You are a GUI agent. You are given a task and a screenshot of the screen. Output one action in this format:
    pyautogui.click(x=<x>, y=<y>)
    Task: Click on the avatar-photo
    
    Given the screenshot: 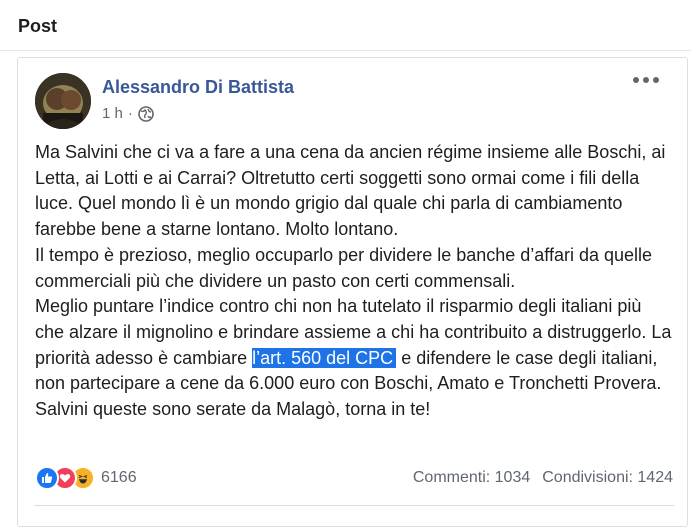 What is the action you would take?
    pyautogui.click(x=63, y=101)
    